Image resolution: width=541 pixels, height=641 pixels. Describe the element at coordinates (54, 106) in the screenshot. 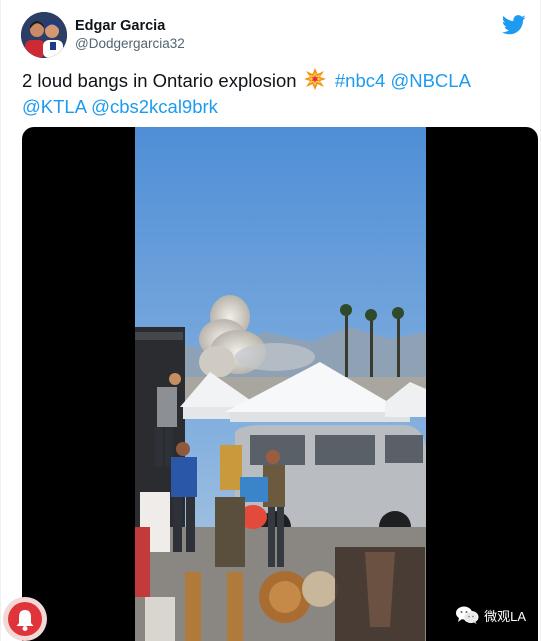

I see `mention-ktla: @KTLA` at that location.